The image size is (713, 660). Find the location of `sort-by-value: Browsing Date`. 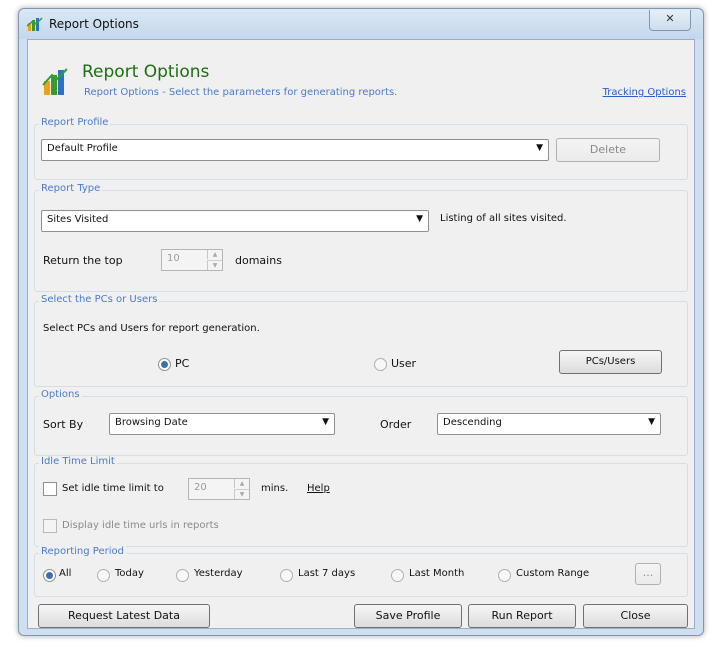

sort-by-value: Browsing Date is located at coordinates (151, 422).